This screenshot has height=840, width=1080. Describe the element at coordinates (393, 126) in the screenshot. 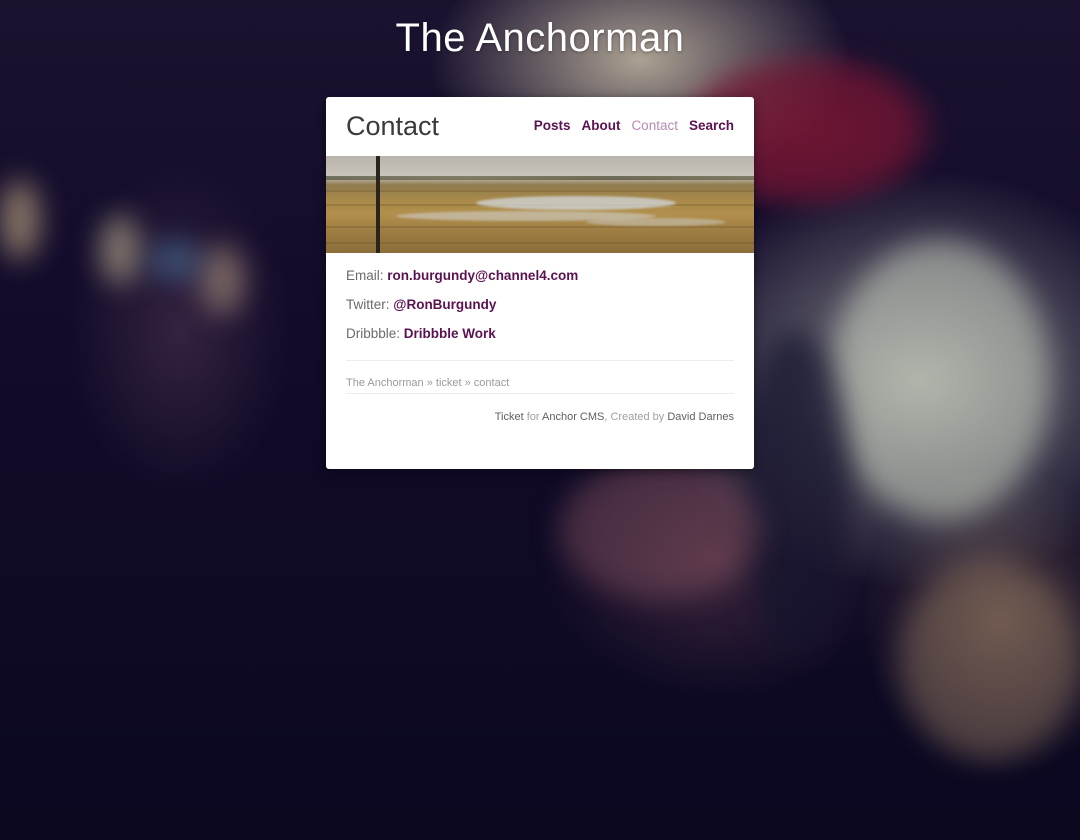

I see `page-title: Contact` at that location.